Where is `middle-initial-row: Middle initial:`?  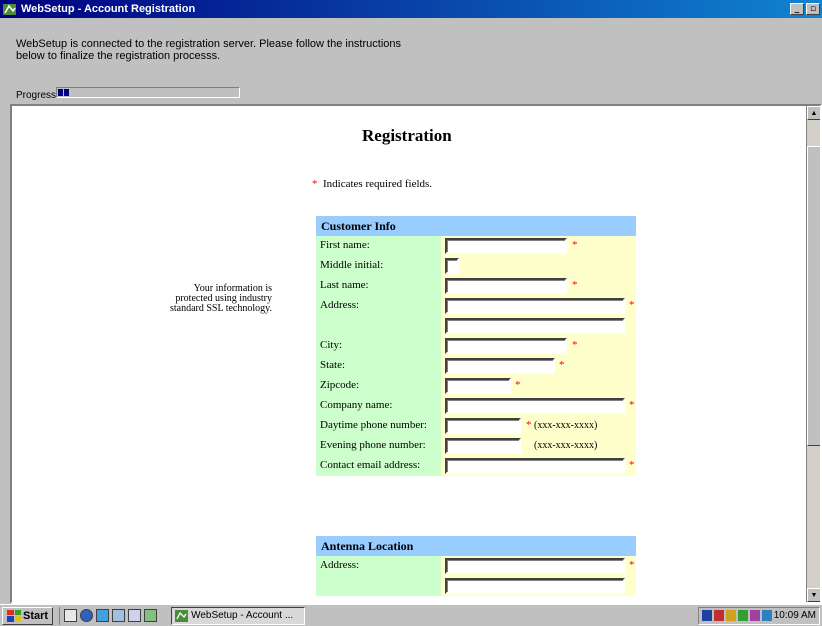 middle-initial-row: Middle initial: is located at coordinates (476, 266).